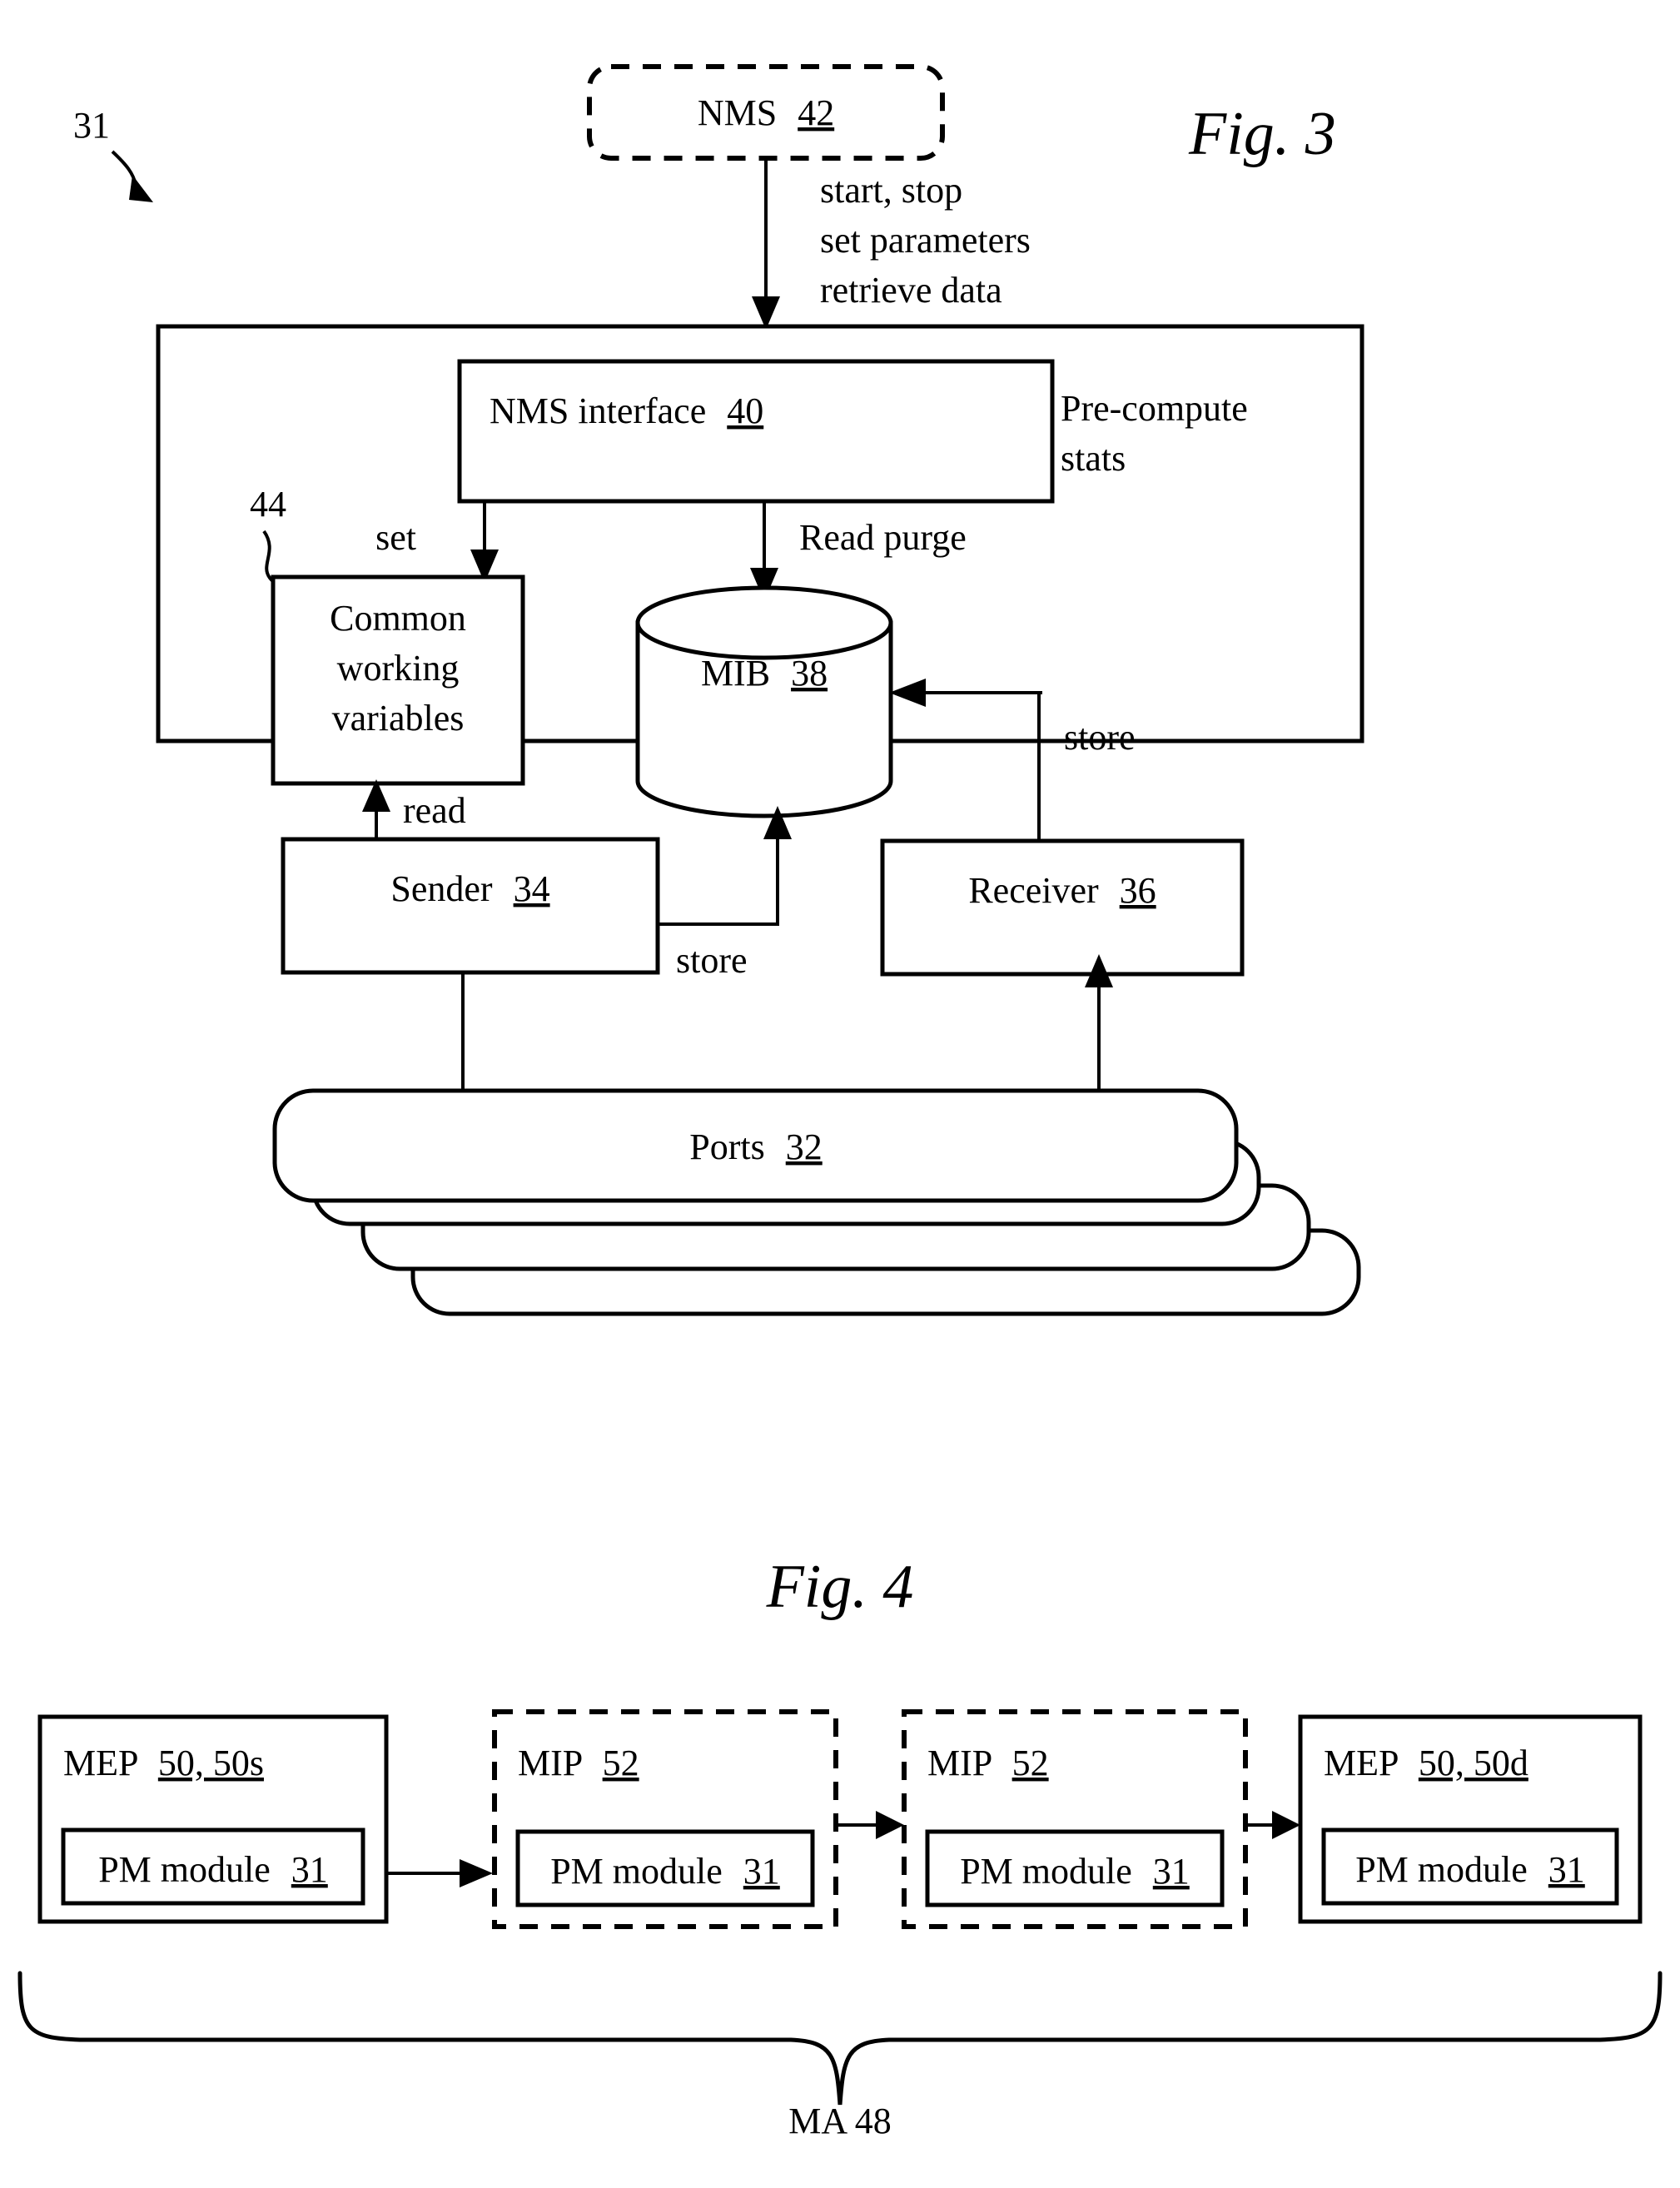 This screenshot has height=2188, width=1680. I want to click on fig4-arrow-2-head, so click(890, 1825).